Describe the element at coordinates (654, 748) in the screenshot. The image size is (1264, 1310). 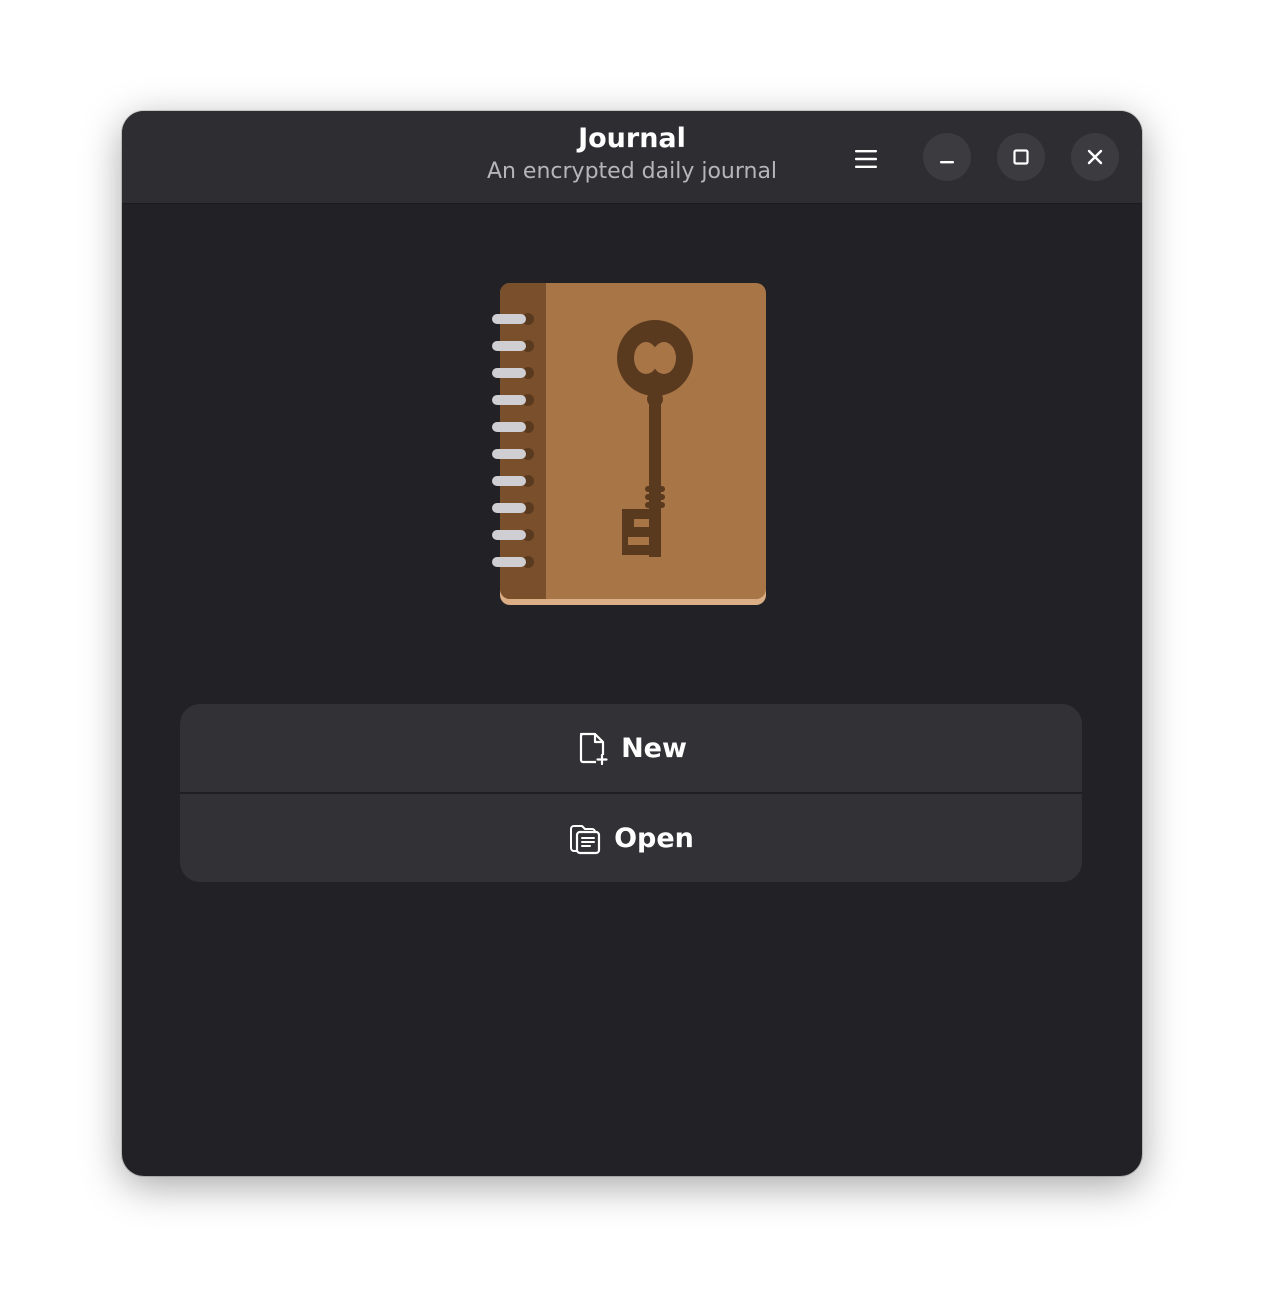
I see `new-button-label: New` at that location.